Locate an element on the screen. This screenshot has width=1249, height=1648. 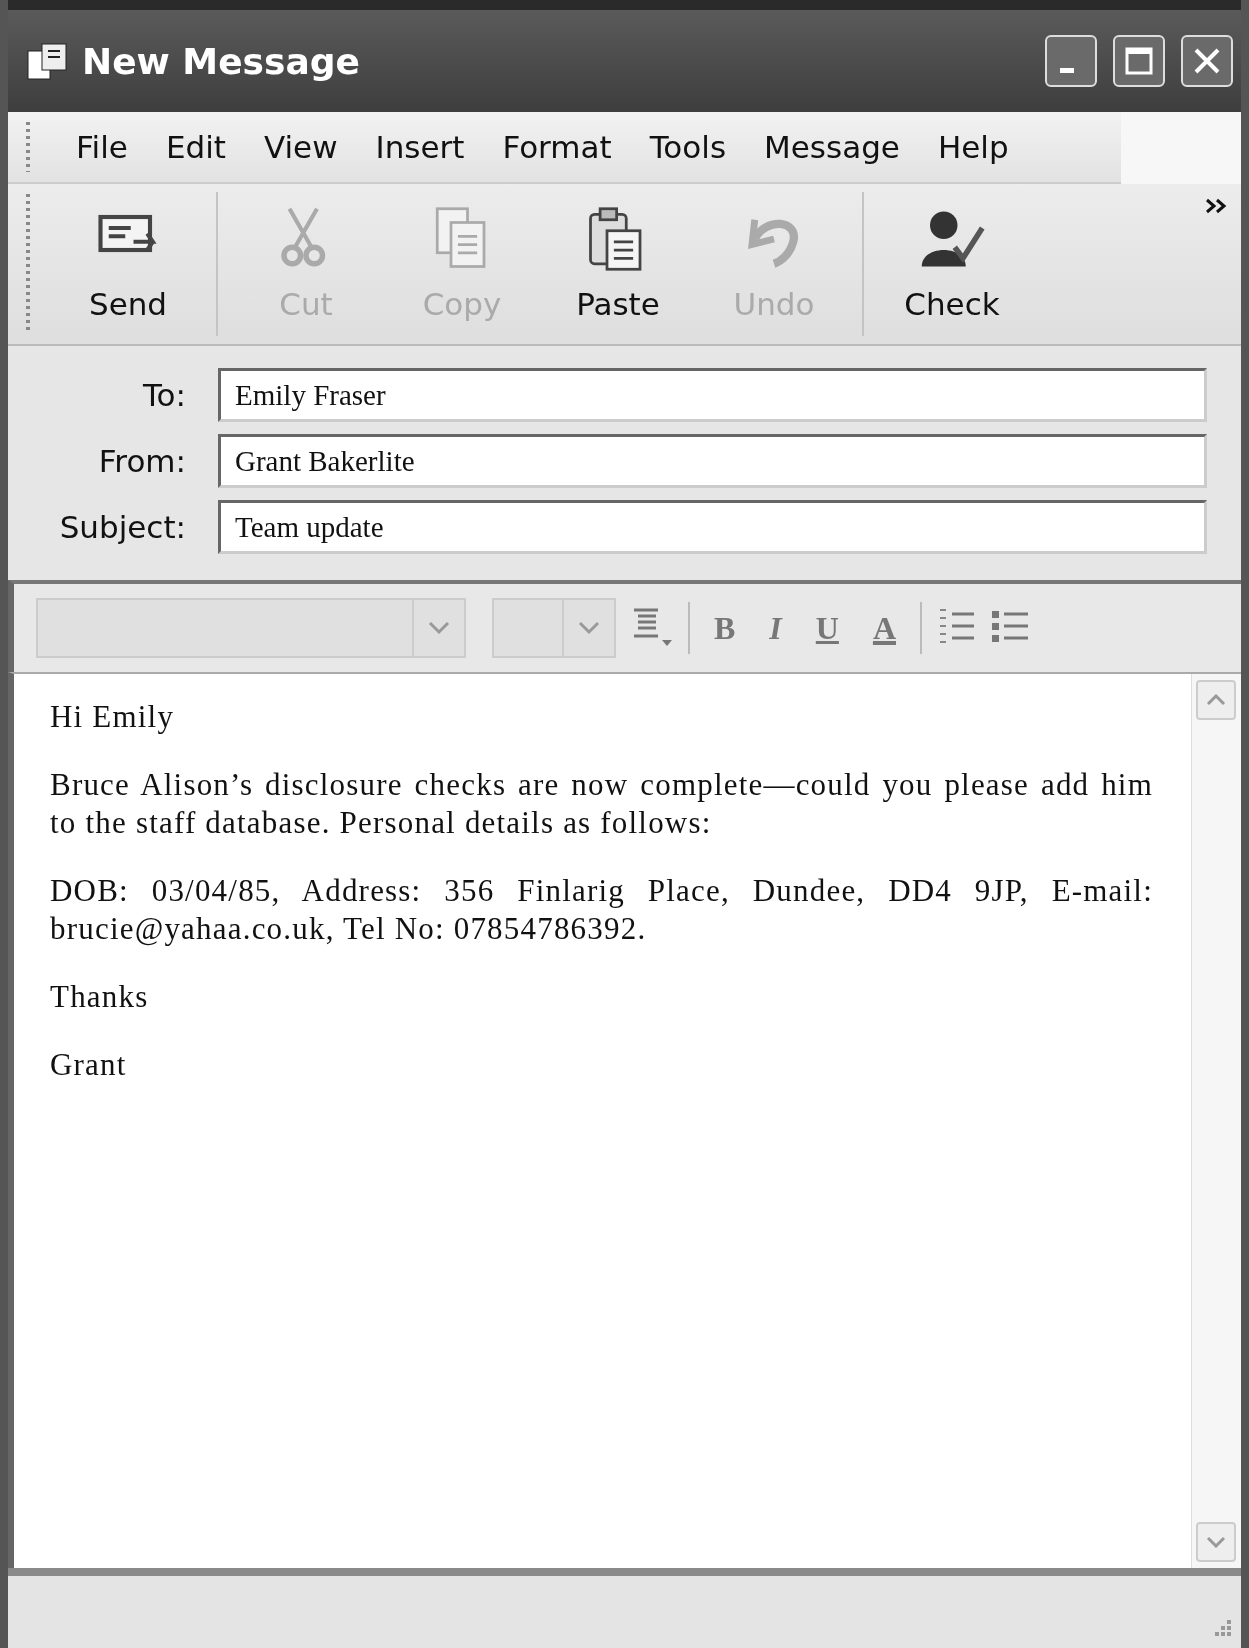
close-icon is located at coordinates (1207, 61).